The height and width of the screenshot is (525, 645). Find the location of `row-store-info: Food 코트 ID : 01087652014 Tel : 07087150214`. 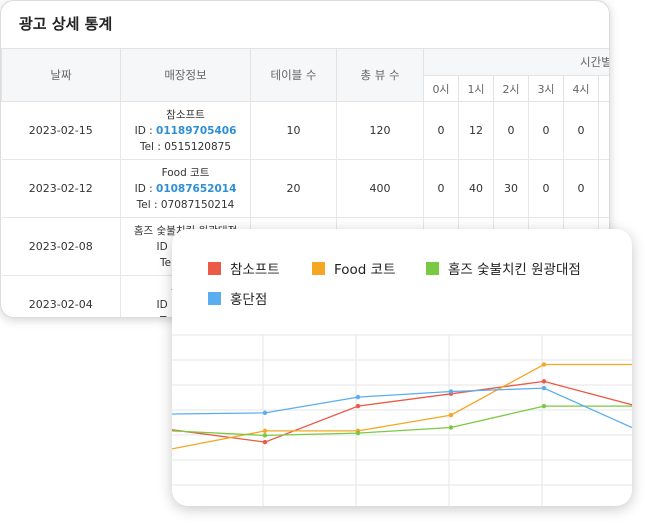

row-store-info: Food 코트 ID : 01087652014 Tel : 07087150214 is located at coordinates (185, 188).